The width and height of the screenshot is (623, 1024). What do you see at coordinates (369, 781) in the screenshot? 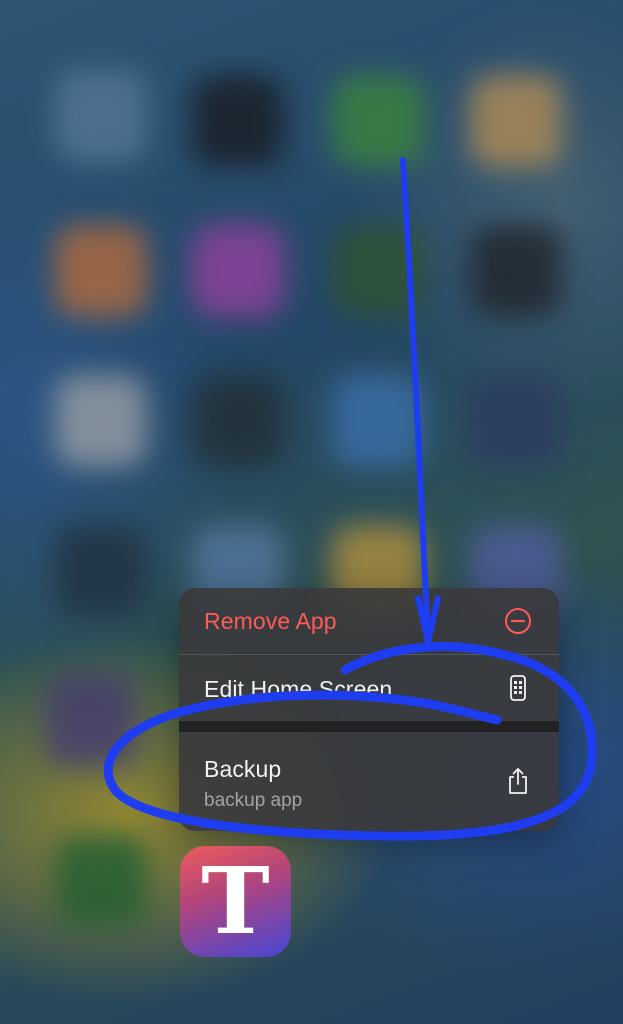
I see `backup-menu-item: Backup backup app` at bounding box center [369, 781].